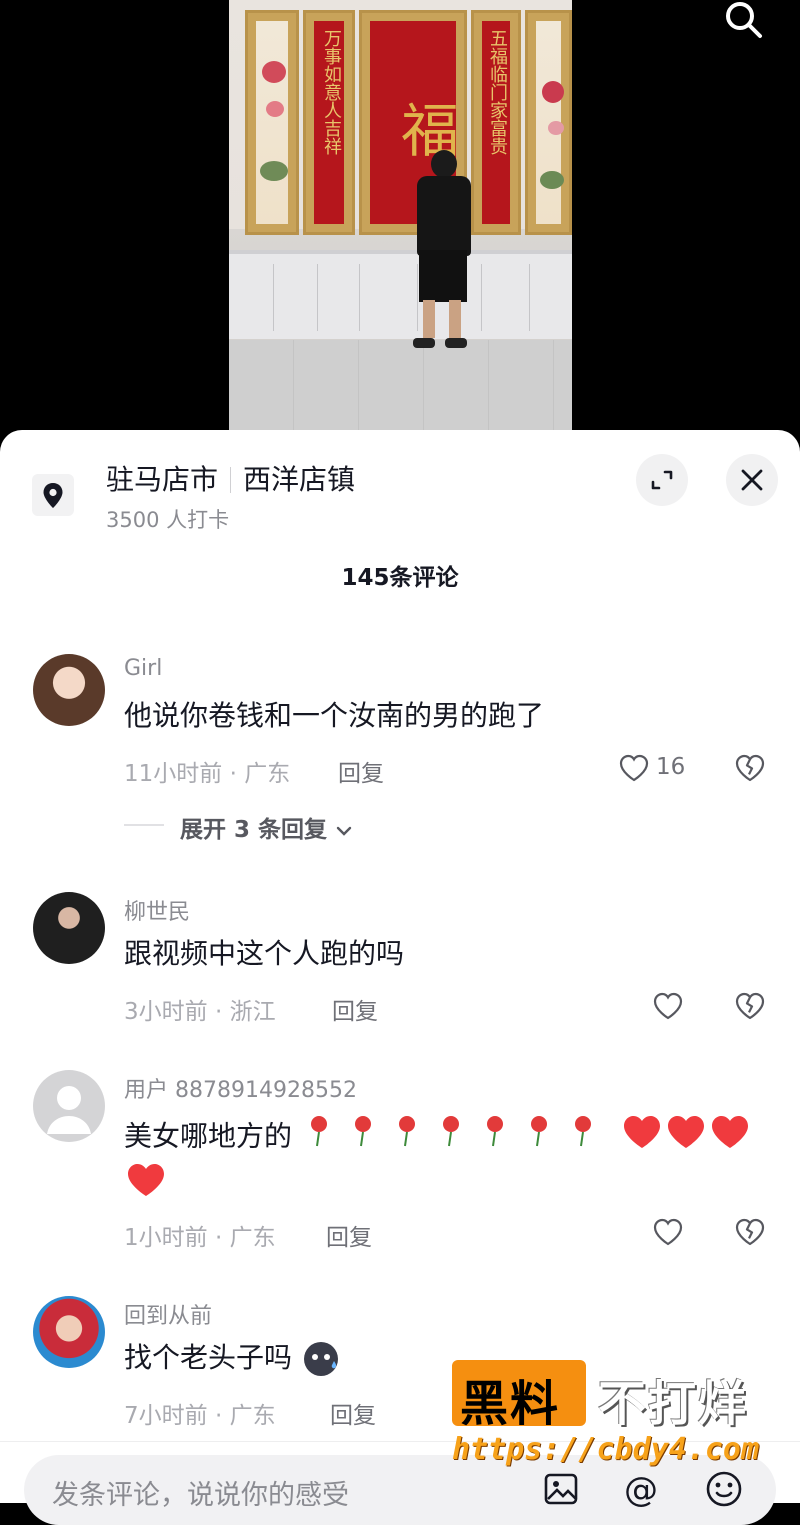 The width and height of the screenshot is (800, 1525). I want to click on person-figure, so click(444, 250).